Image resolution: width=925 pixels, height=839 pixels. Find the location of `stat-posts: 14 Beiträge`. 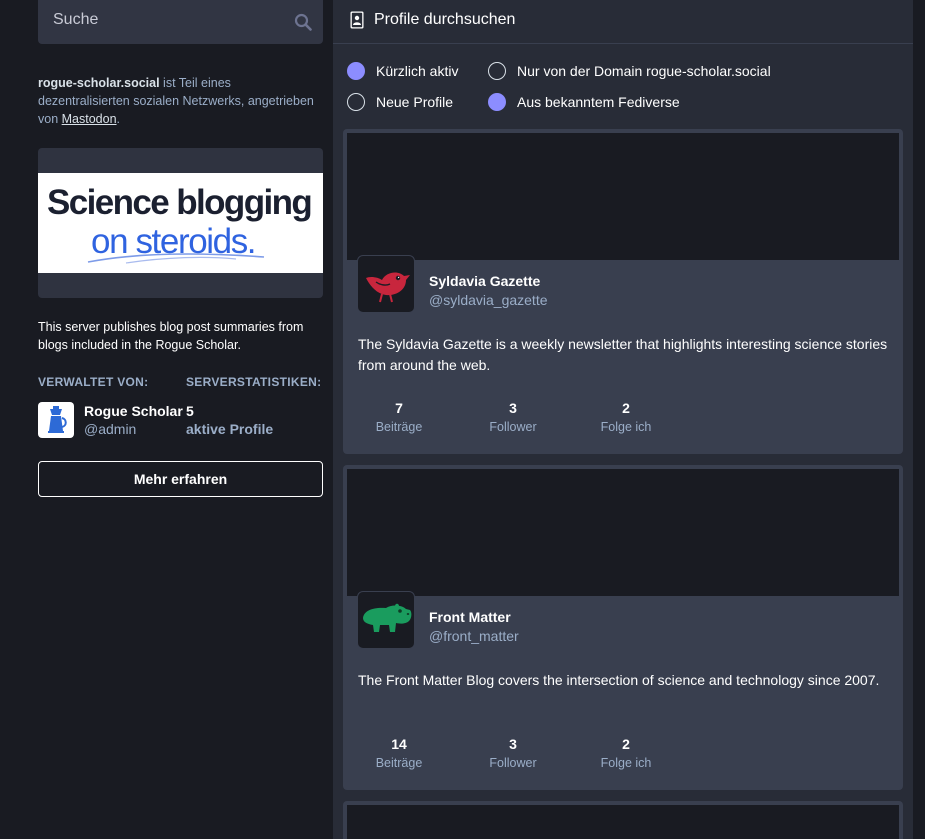

stat-posts: 14 Beiträge is located at coordinates (399, 753).